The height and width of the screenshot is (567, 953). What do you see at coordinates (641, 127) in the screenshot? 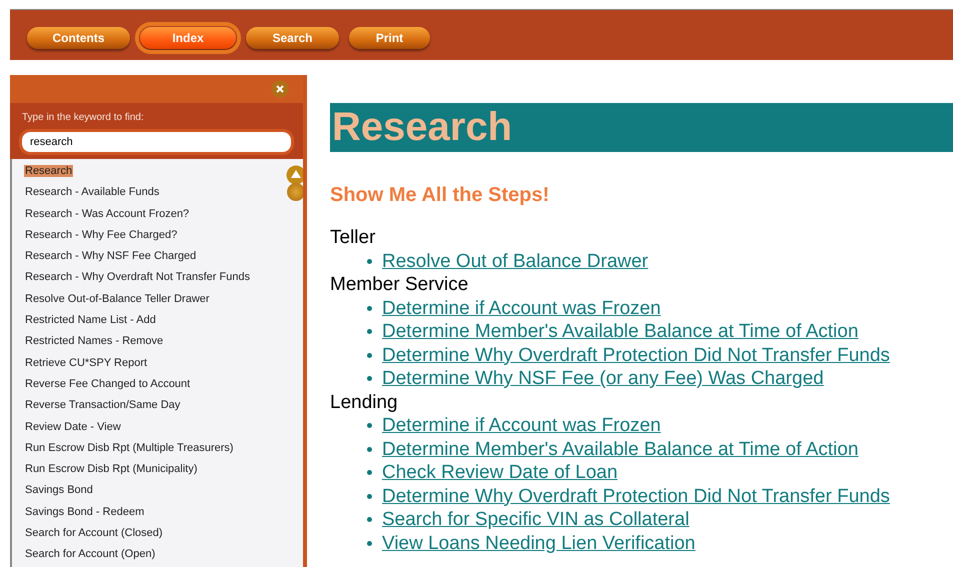
I see `page-title: Research` at bounding box center [641, 127].